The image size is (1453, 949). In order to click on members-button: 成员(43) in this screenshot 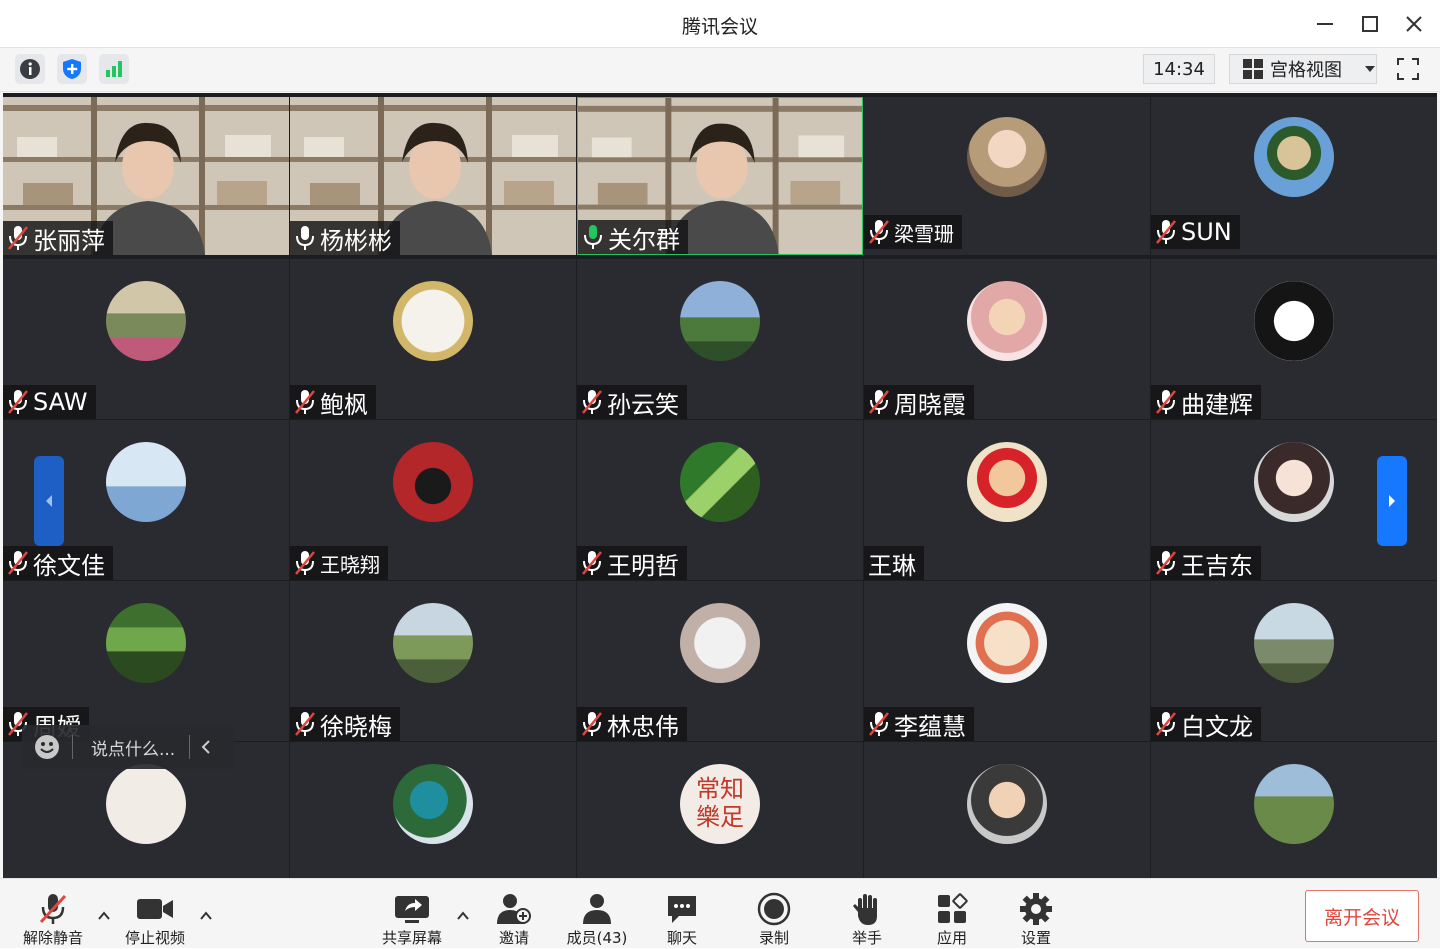, I will do `click(597, 920)`.